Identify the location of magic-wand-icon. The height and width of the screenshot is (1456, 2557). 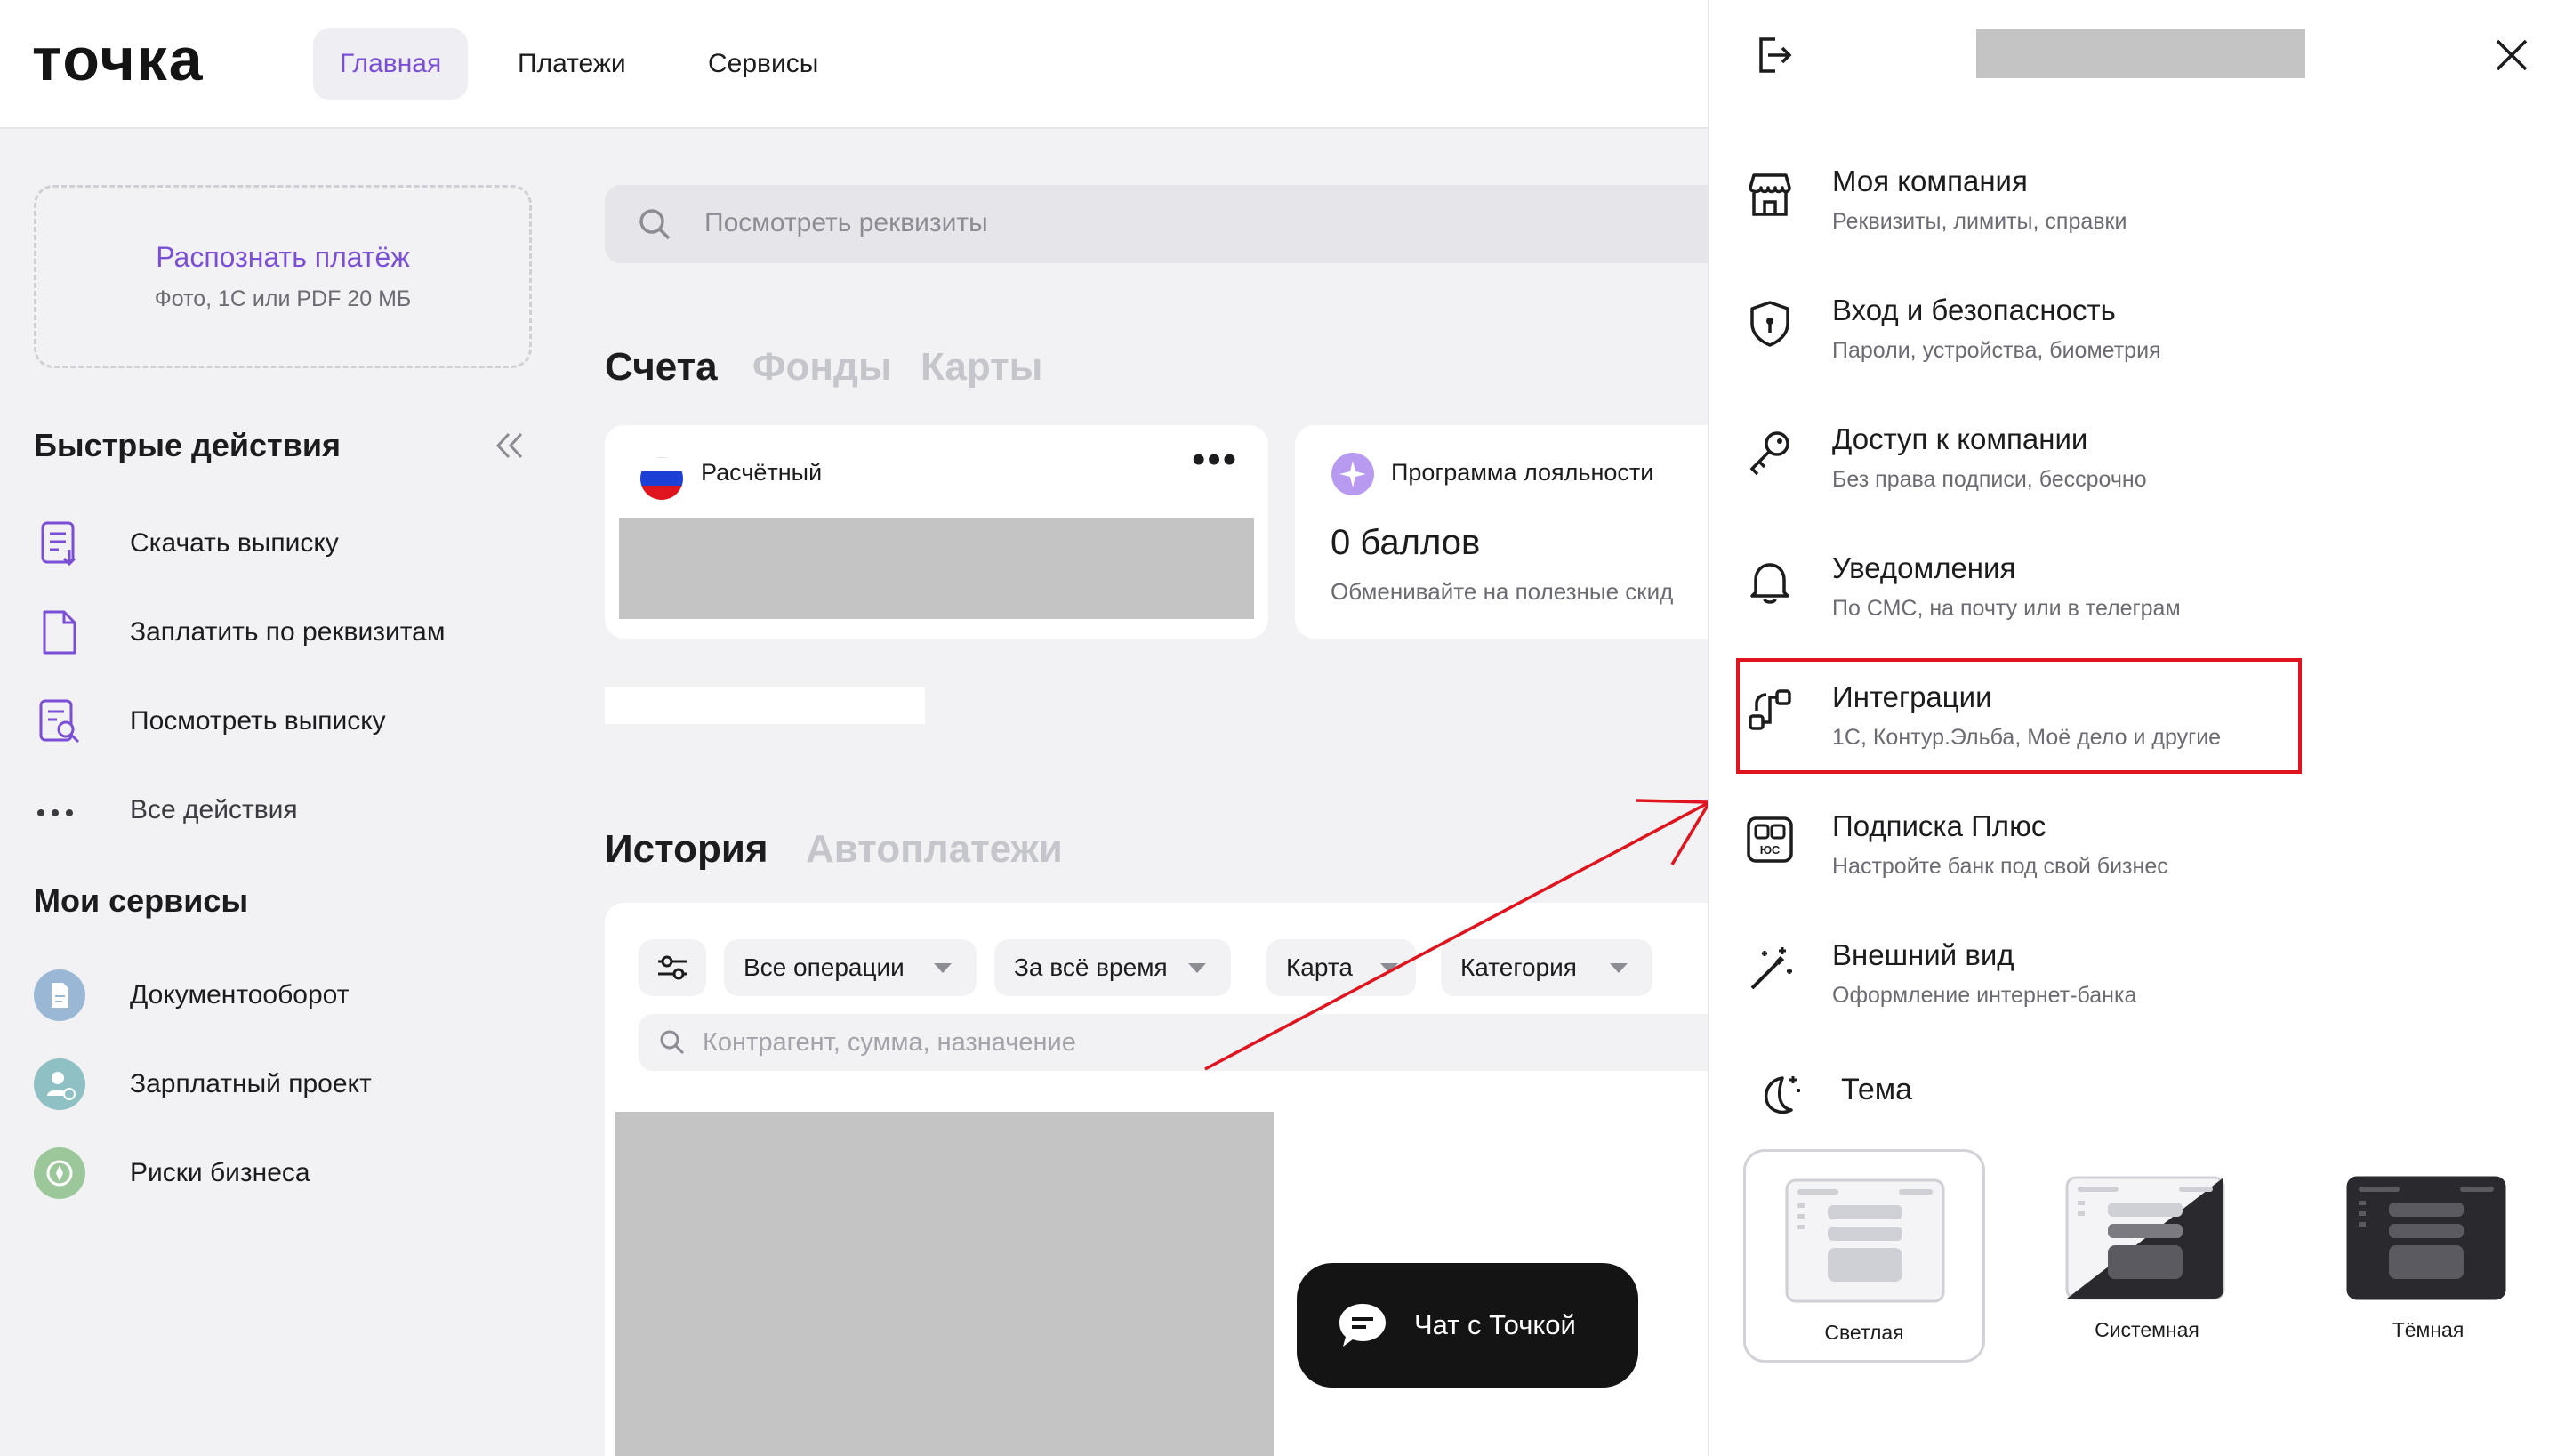
(1770, 968).